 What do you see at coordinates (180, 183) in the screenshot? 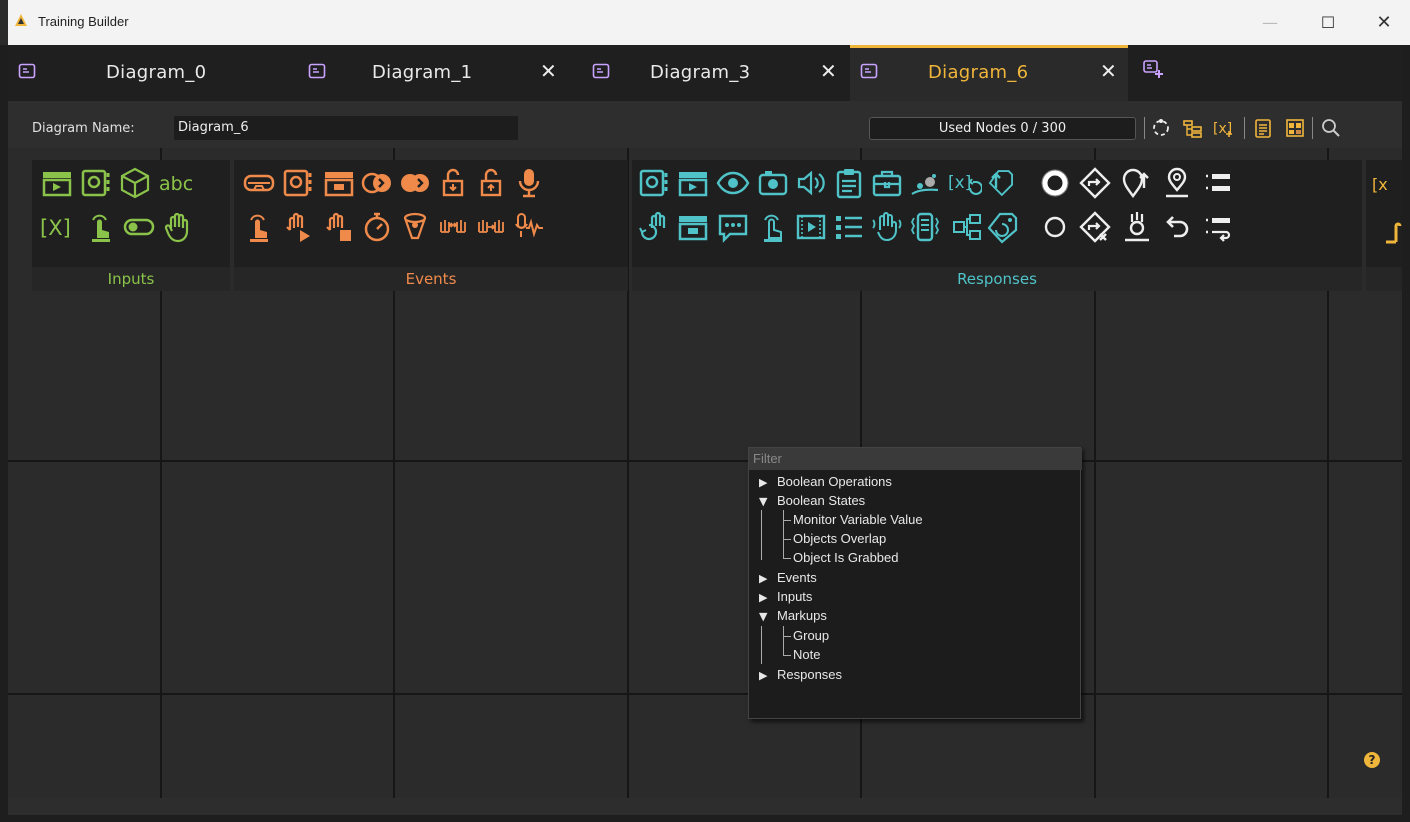
I see `text-input-icon: abc` at bounding box center [180, 183].